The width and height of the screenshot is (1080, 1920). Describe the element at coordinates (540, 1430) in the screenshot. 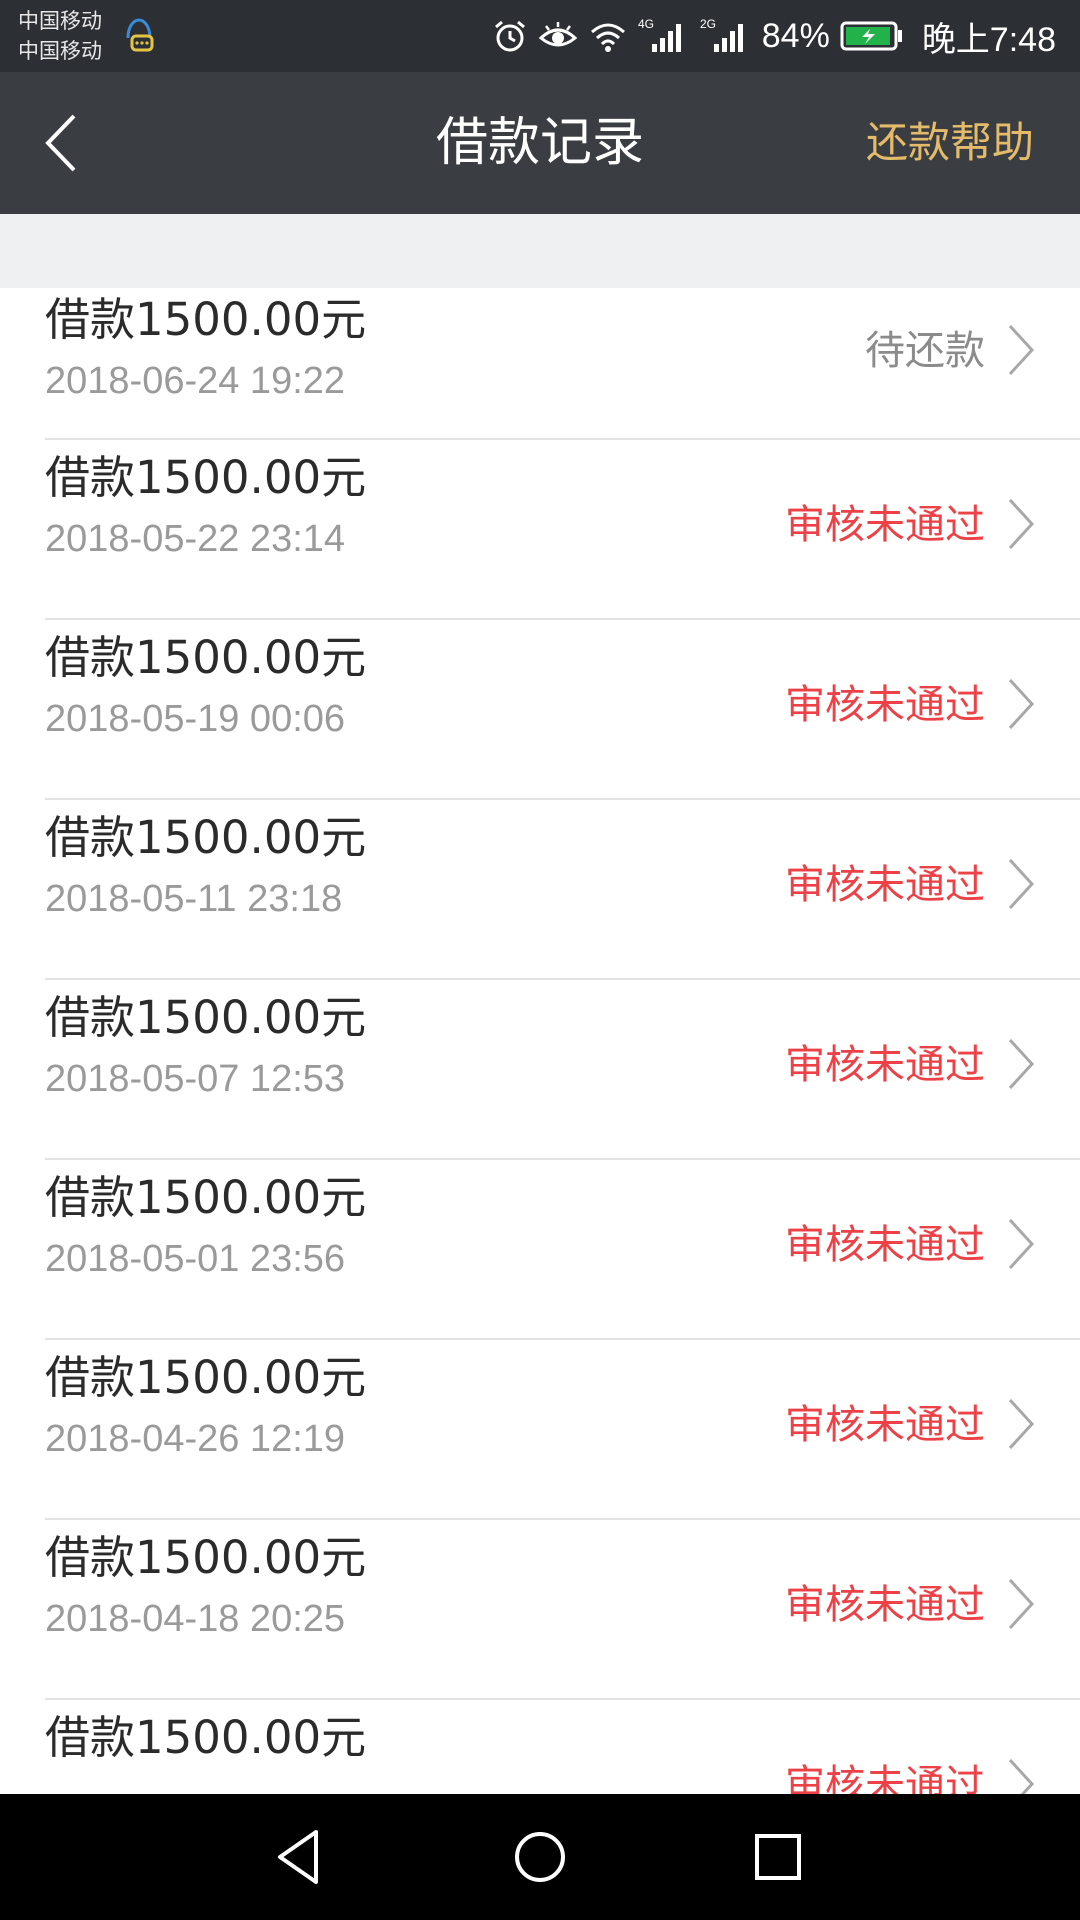

I see `record-row: 借款1500.00元 2018-04-26 12:19 审核未通过` at that location.